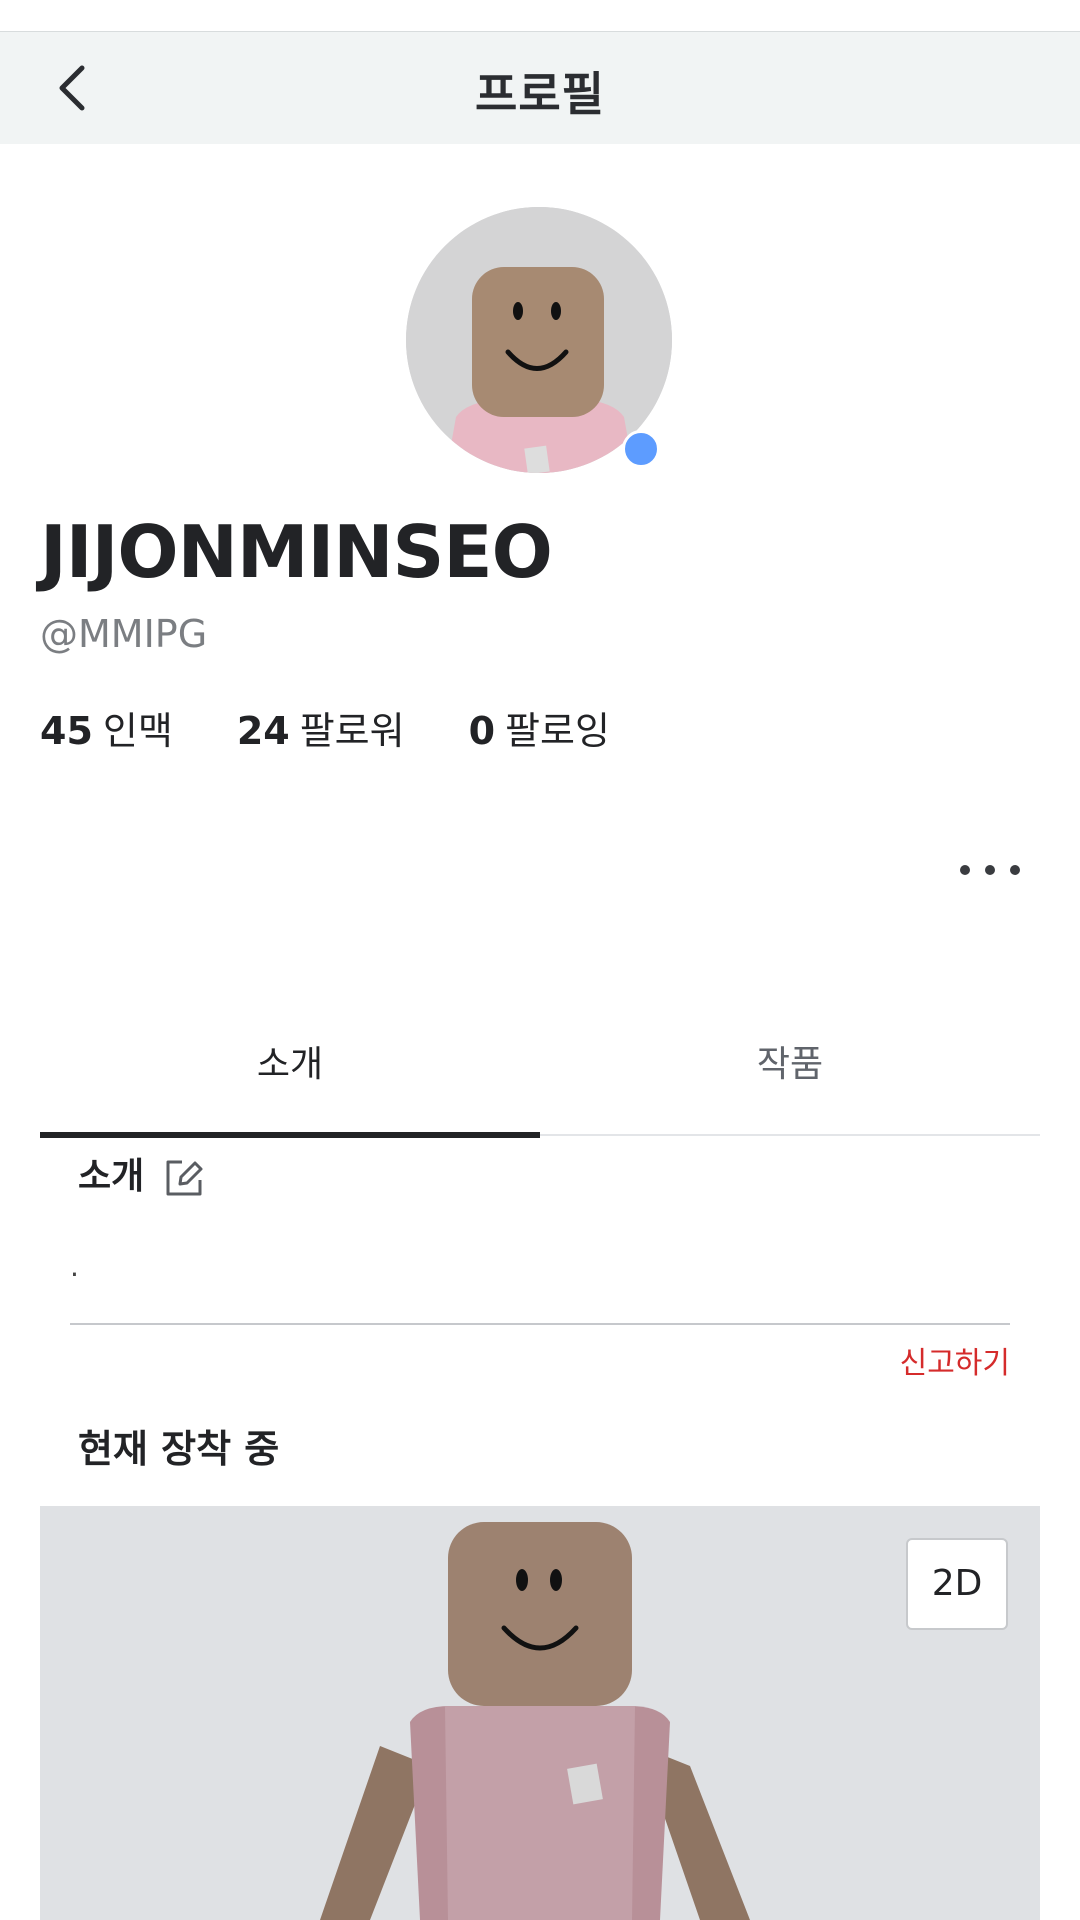 The height and width of the screenshot is (1920, 1080). What do you see at coordinates (955, 1360) in the screenshot?
I see `report-abuse-link: 신고하기` at bounding box center [955, 1360].